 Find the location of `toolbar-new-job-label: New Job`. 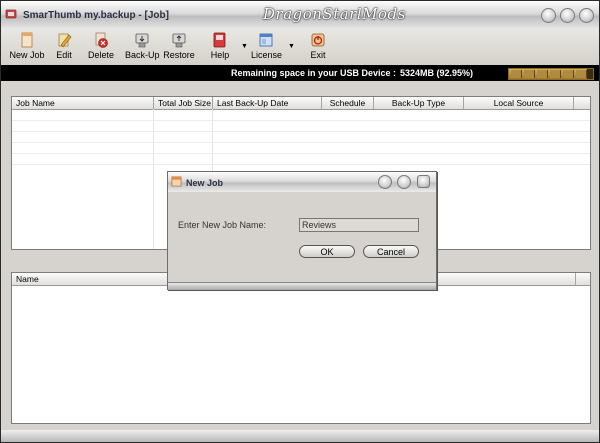

toolbar-new-job-label: New Job is located at coordinates (27, 55).